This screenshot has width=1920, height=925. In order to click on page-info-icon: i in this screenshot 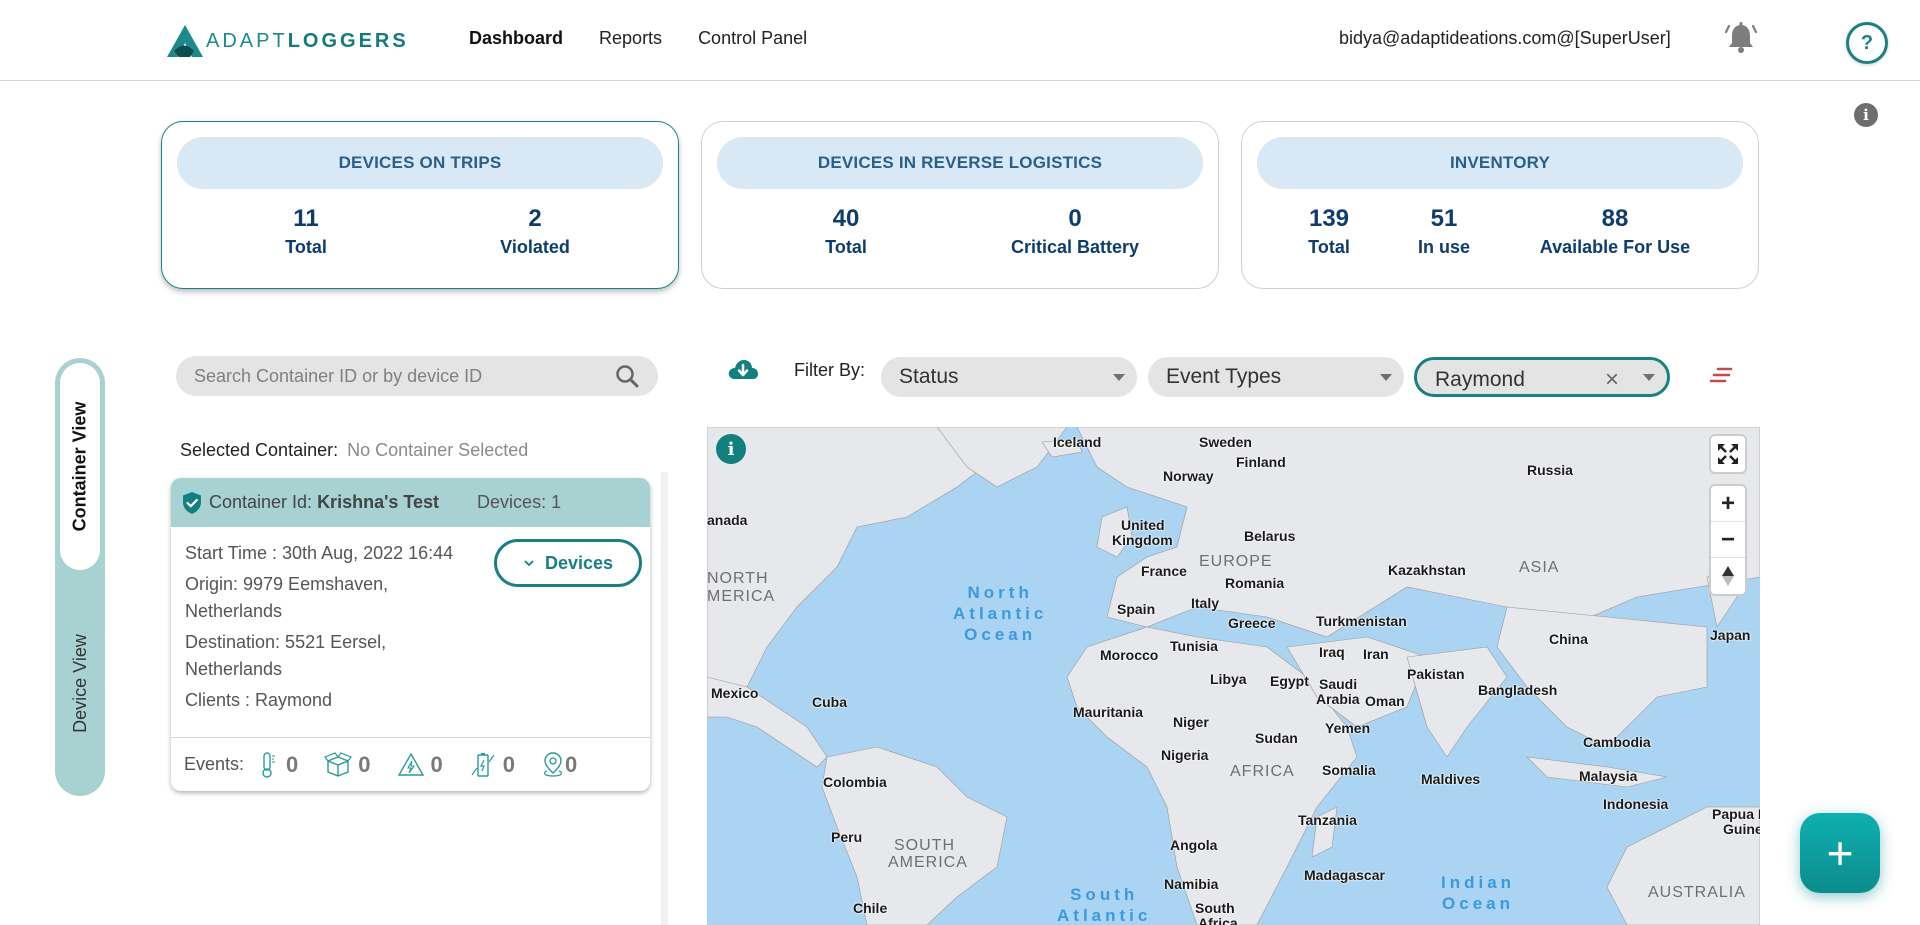, I will do `click(1866, 115)`.